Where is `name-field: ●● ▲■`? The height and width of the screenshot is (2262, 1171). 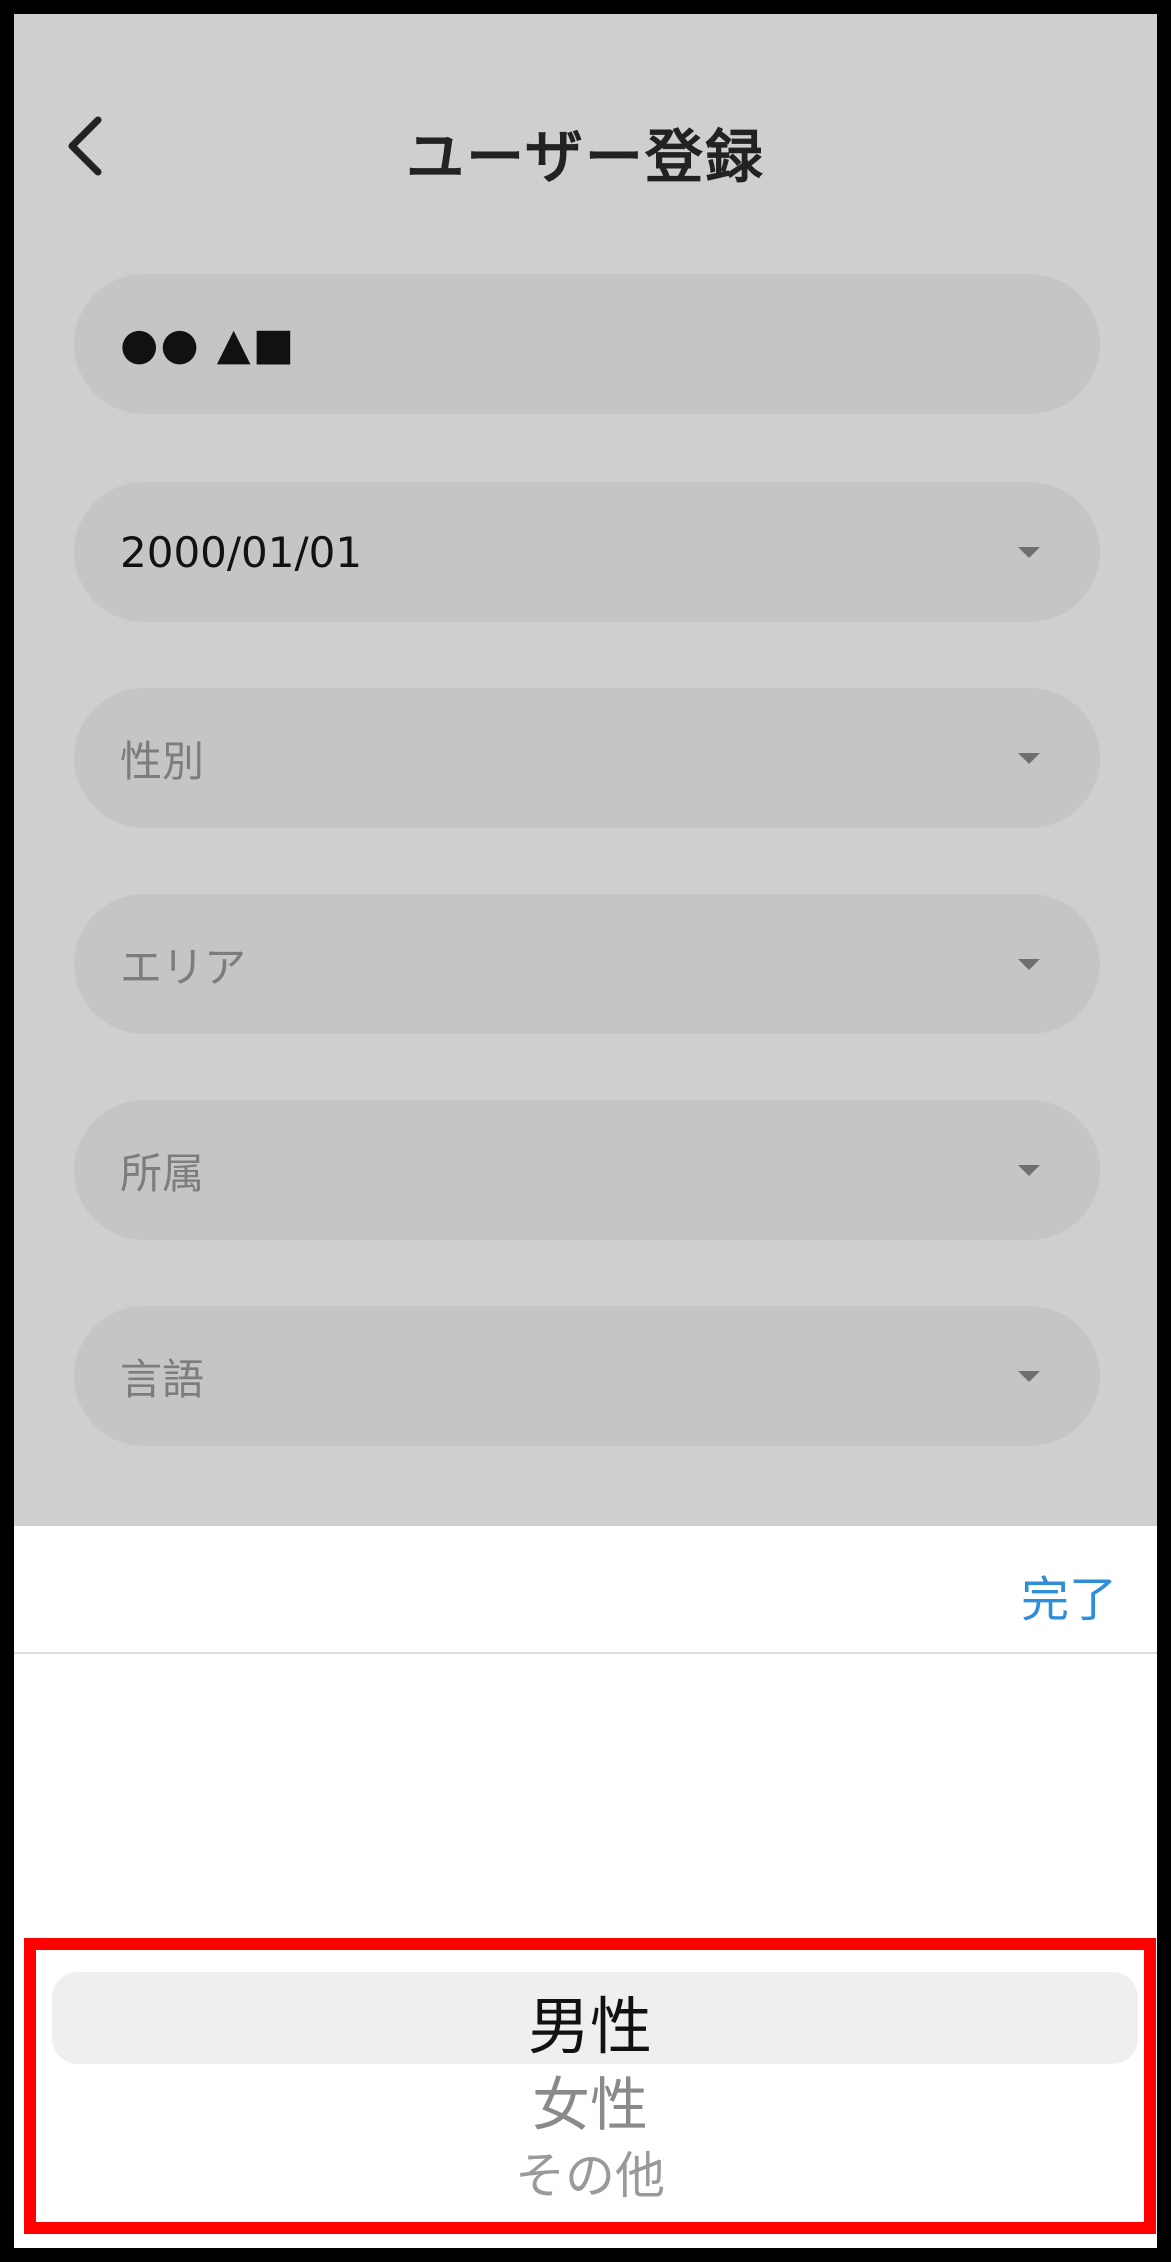
name-field: ●● ▲■ is located at coordinates (587, 344).